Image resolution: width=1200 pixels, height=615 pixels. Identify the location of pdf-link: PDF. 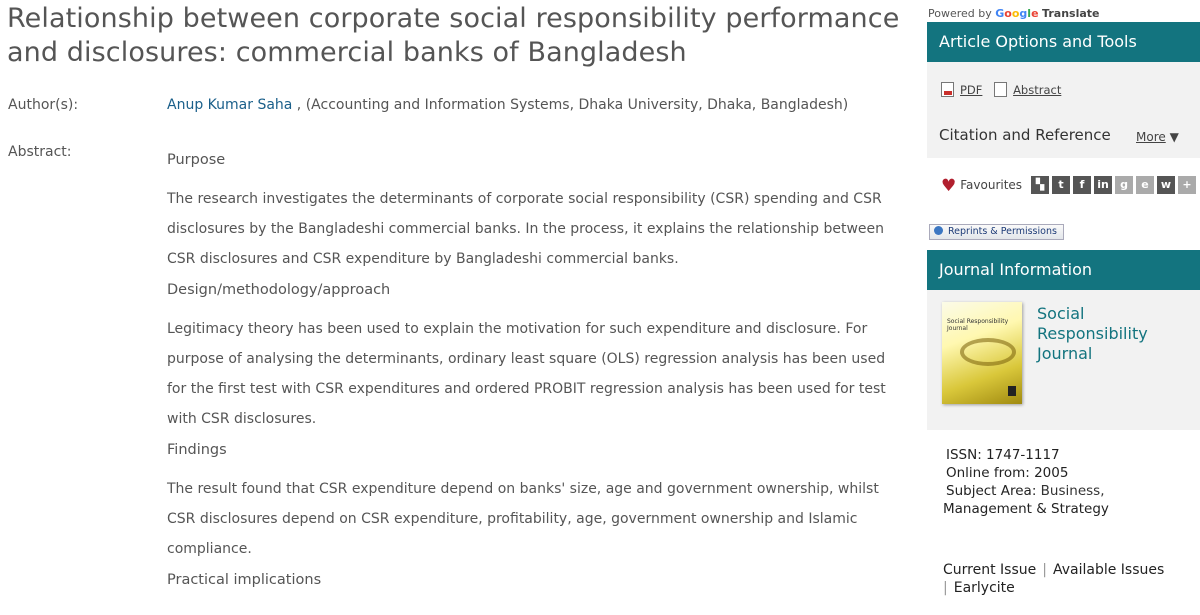
(962, 89).